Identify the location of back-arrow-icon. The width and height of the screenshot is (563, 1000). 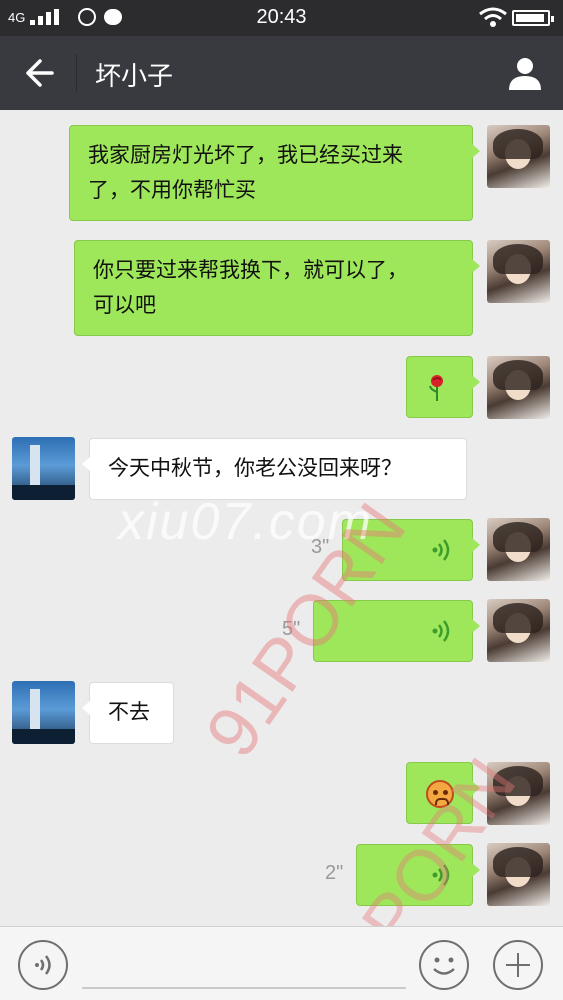
(38, 73).